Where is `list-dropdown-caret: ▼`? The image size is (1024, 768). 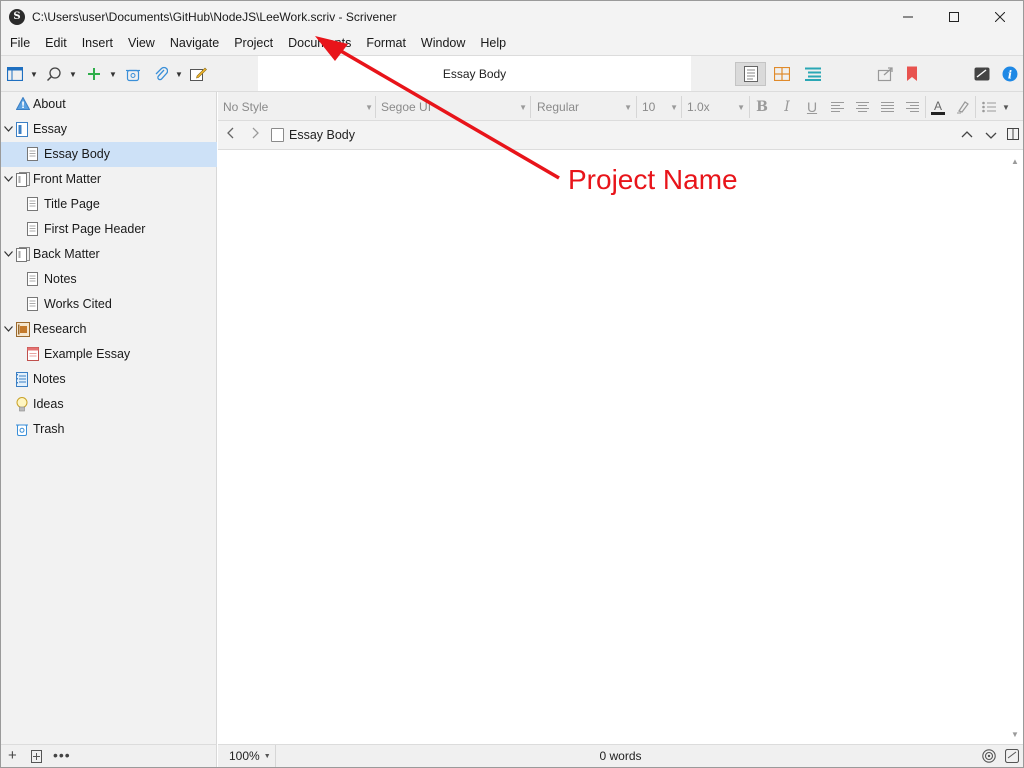
list-dropdown-caret: ▼ is located at coordinates (1006, 107).